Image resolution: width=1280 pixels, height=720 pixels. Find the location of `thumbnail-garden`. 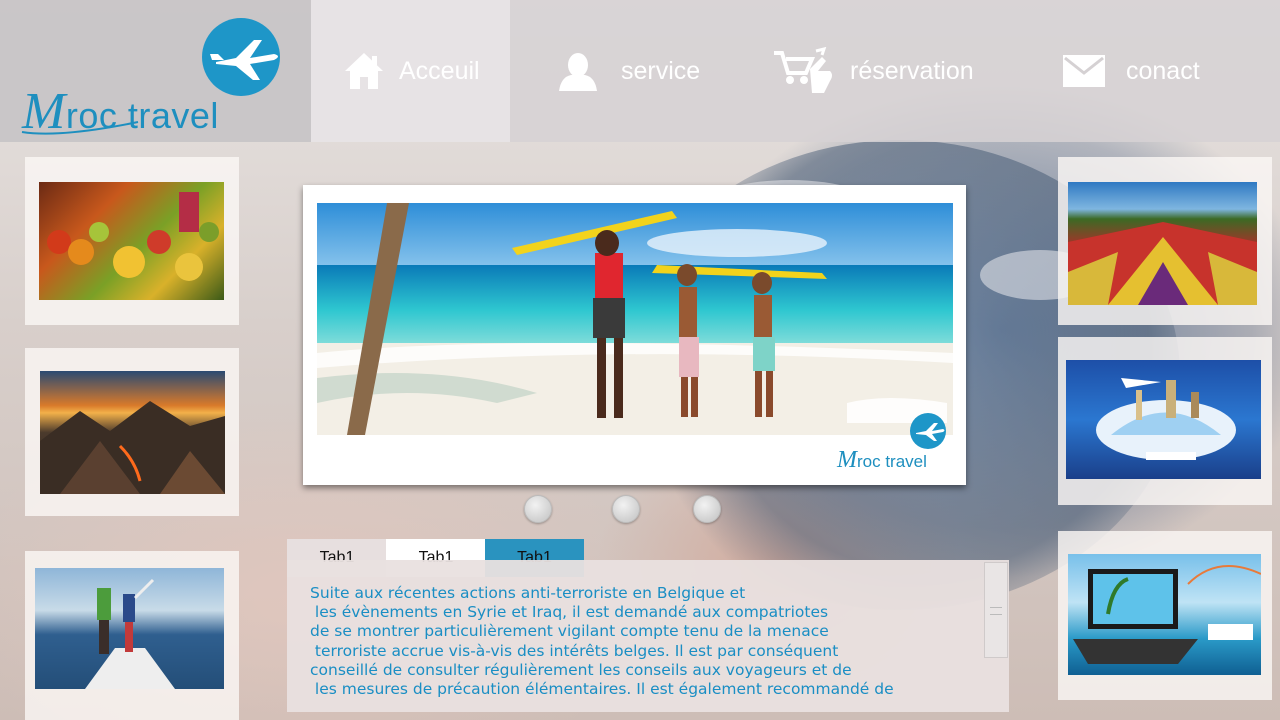

thumbnail-garden is located at coordinates (1165, 241).